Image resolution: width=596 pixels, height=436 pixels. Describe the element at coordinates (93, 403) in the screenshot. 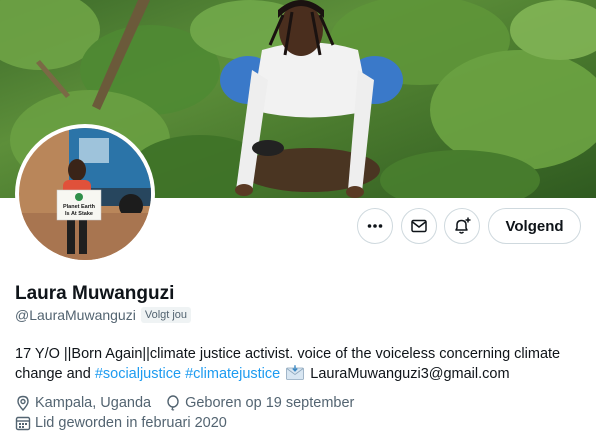

I see `location-text: Kampala, Uganda` at that location.